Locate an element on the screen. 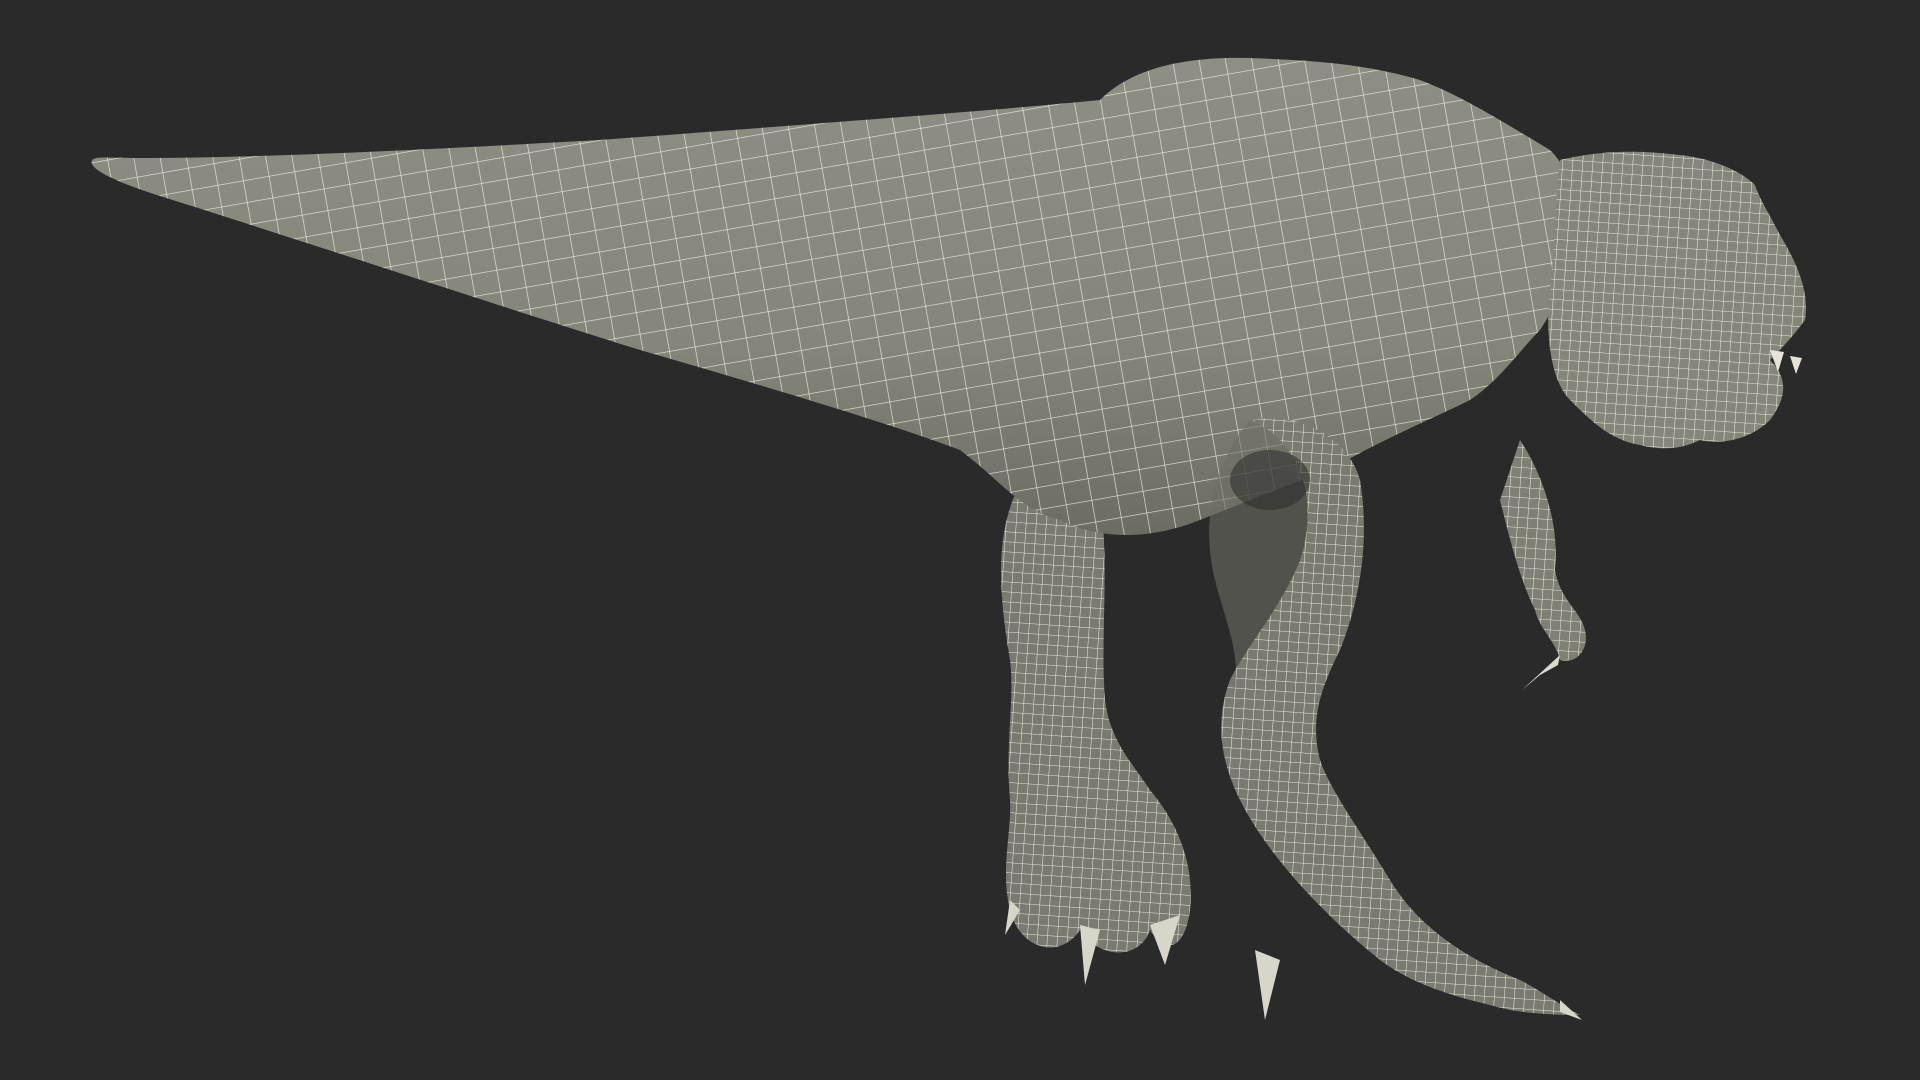  arm is located at coordinates (1543, 565).